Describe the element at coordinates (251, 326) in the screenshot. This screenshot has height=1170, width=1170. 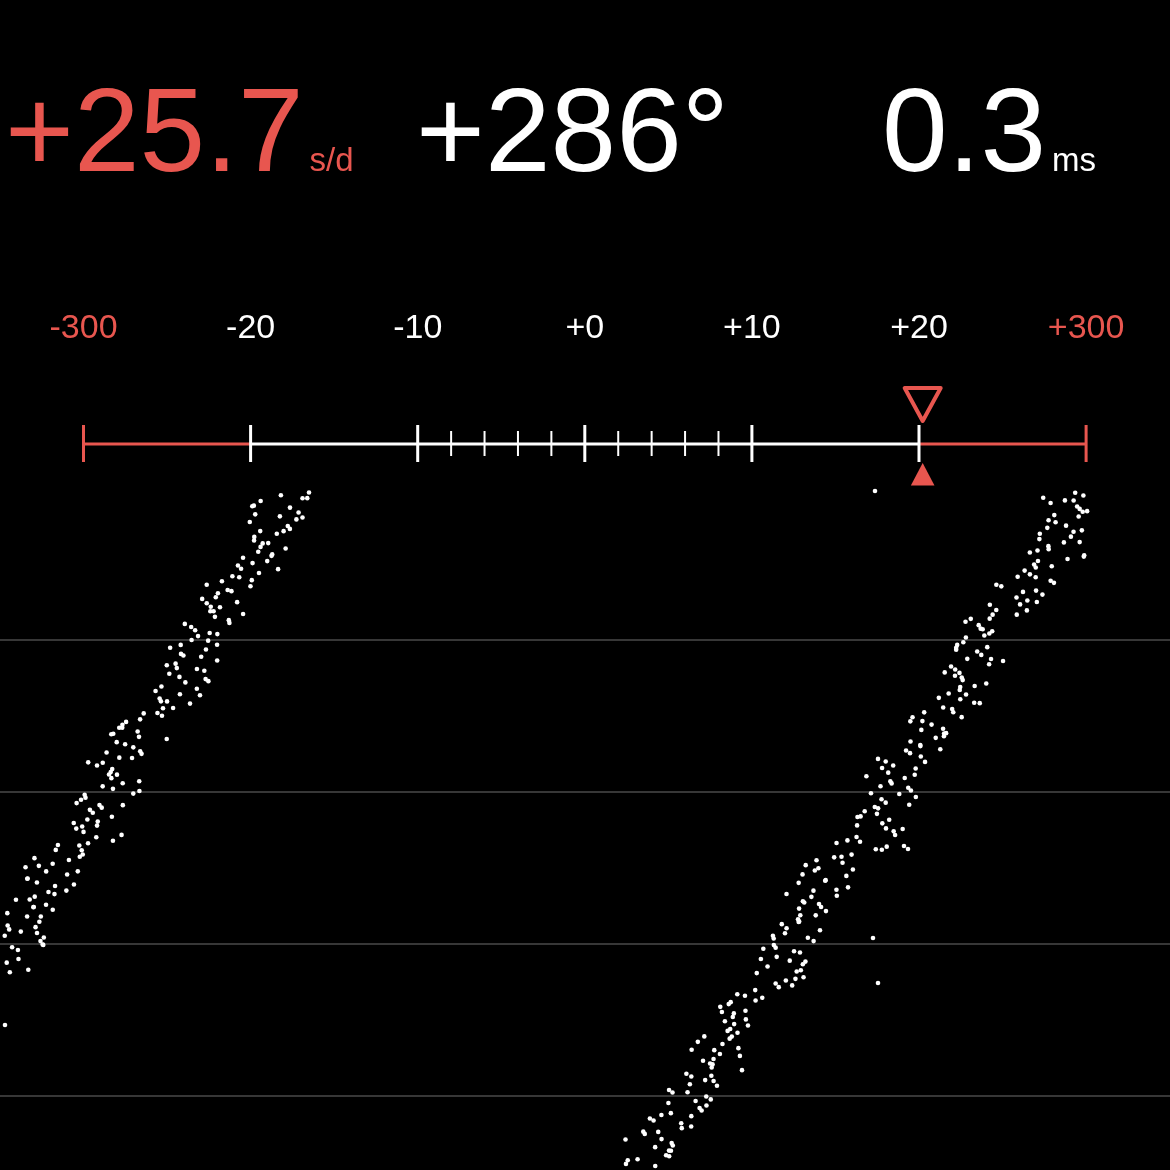
I see `scale-label: -20` at that location.